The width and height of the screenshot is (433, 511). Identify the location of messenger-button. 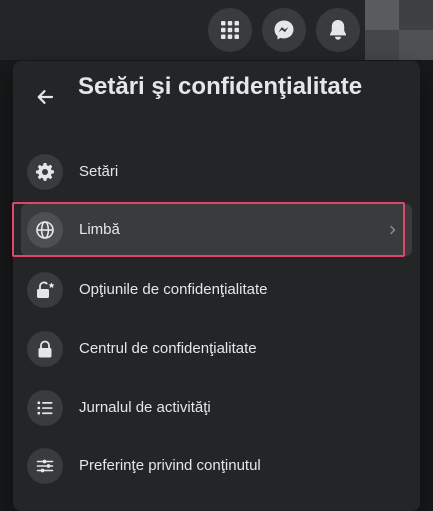
(284, 30).